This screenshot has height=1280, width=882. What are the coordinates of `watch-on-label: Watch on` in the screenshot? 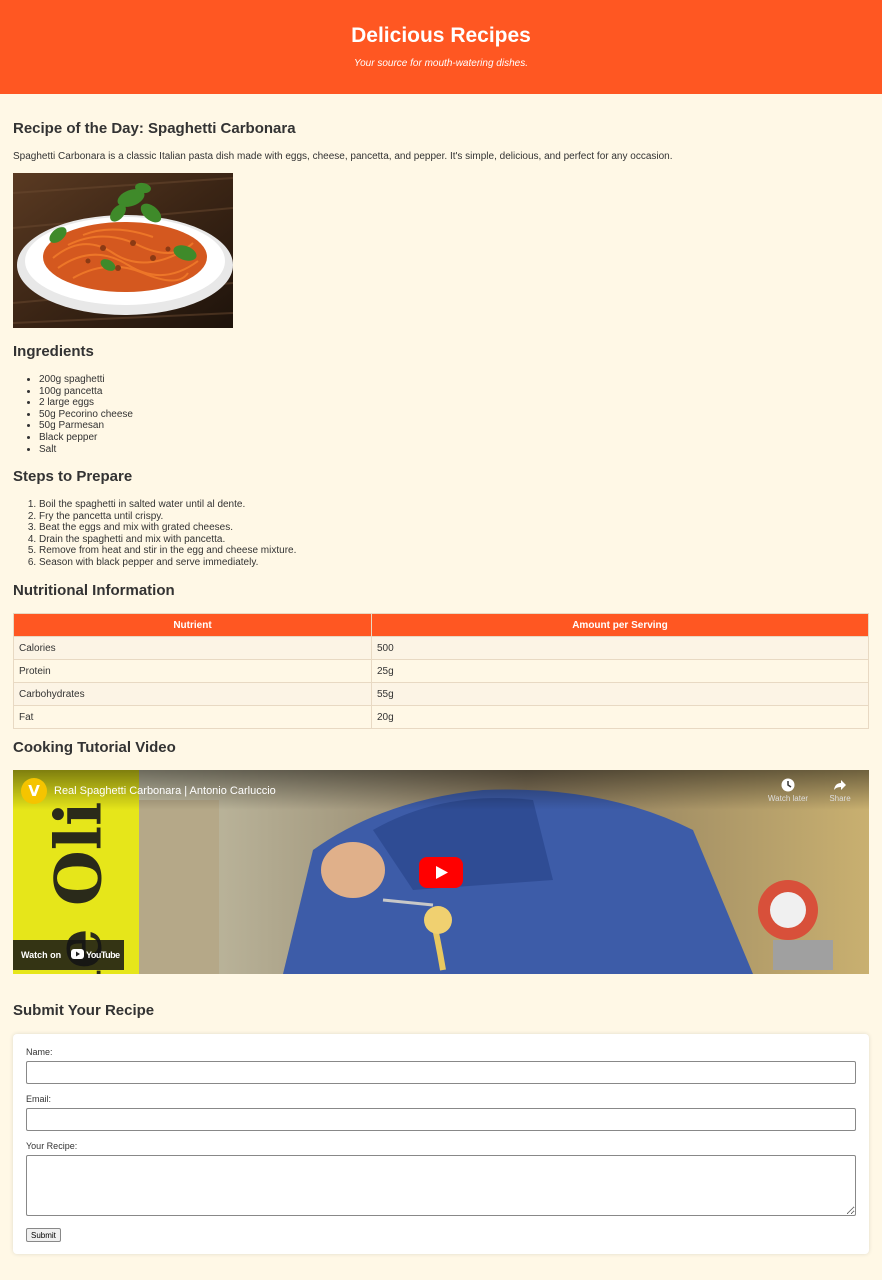 It's located at (41, 955).